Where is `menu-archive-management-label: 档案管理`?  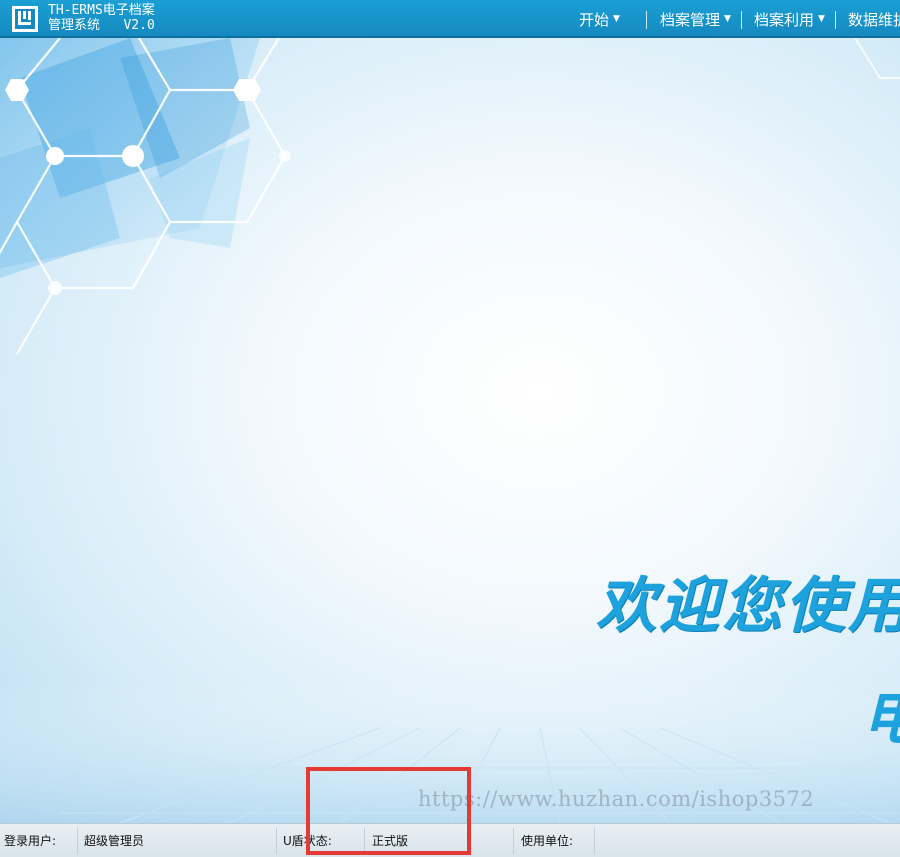 menu-archive-management-label: 档案管理 is located at coordinates (690, 19).